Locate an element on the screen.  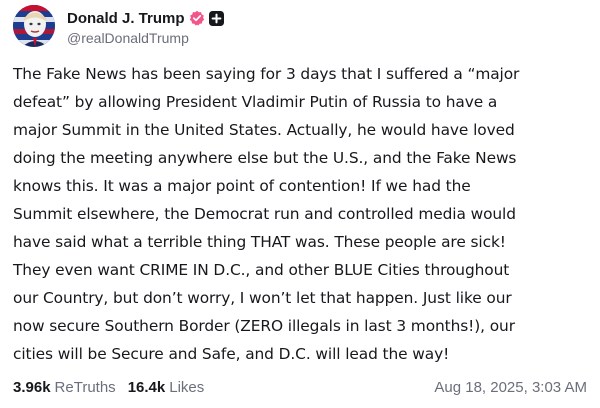
retruths-stat: 3.96k ReTruths is located at coordinates (64, 387).